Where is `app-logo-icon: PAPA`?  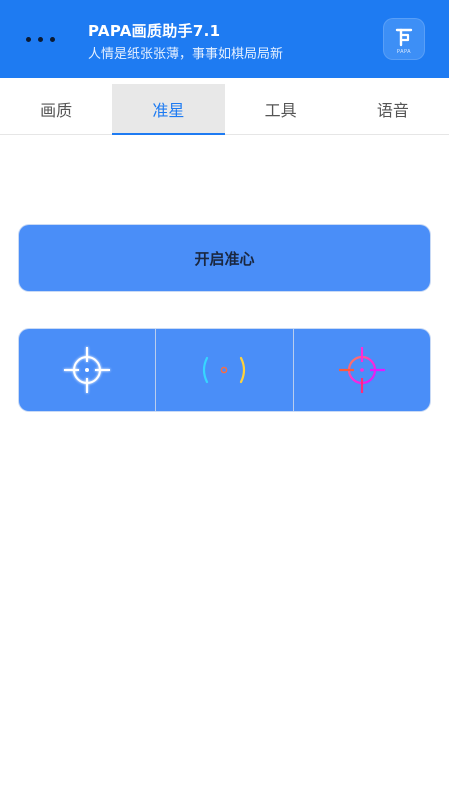
app-logo-icon: PAPA is located at coordinates (404, 39).